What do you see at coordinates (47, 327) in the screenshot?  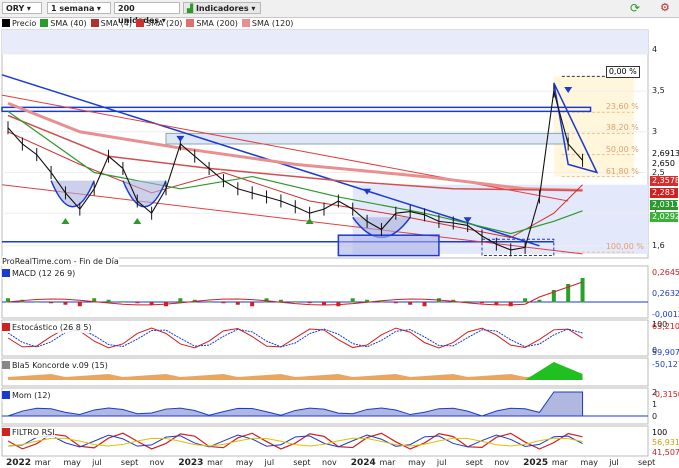 I see `stochastic-title: Estocástico (26 8 5)` at bounding box center [47, 327].